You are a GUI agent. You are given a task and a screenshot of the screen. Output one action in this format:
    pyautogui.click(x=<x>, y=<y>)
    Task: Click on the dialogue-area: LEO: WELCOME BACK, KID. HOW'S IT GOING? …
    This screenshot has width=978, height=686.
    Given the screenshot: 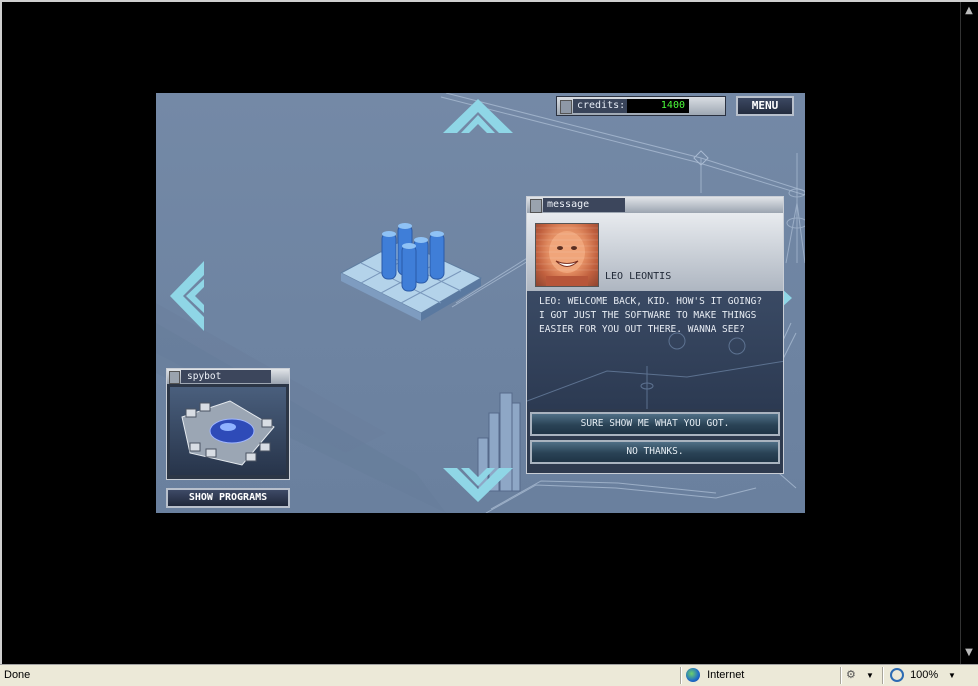 What is the action you would take?
    pyautogui.click(x=655, y=350)
    